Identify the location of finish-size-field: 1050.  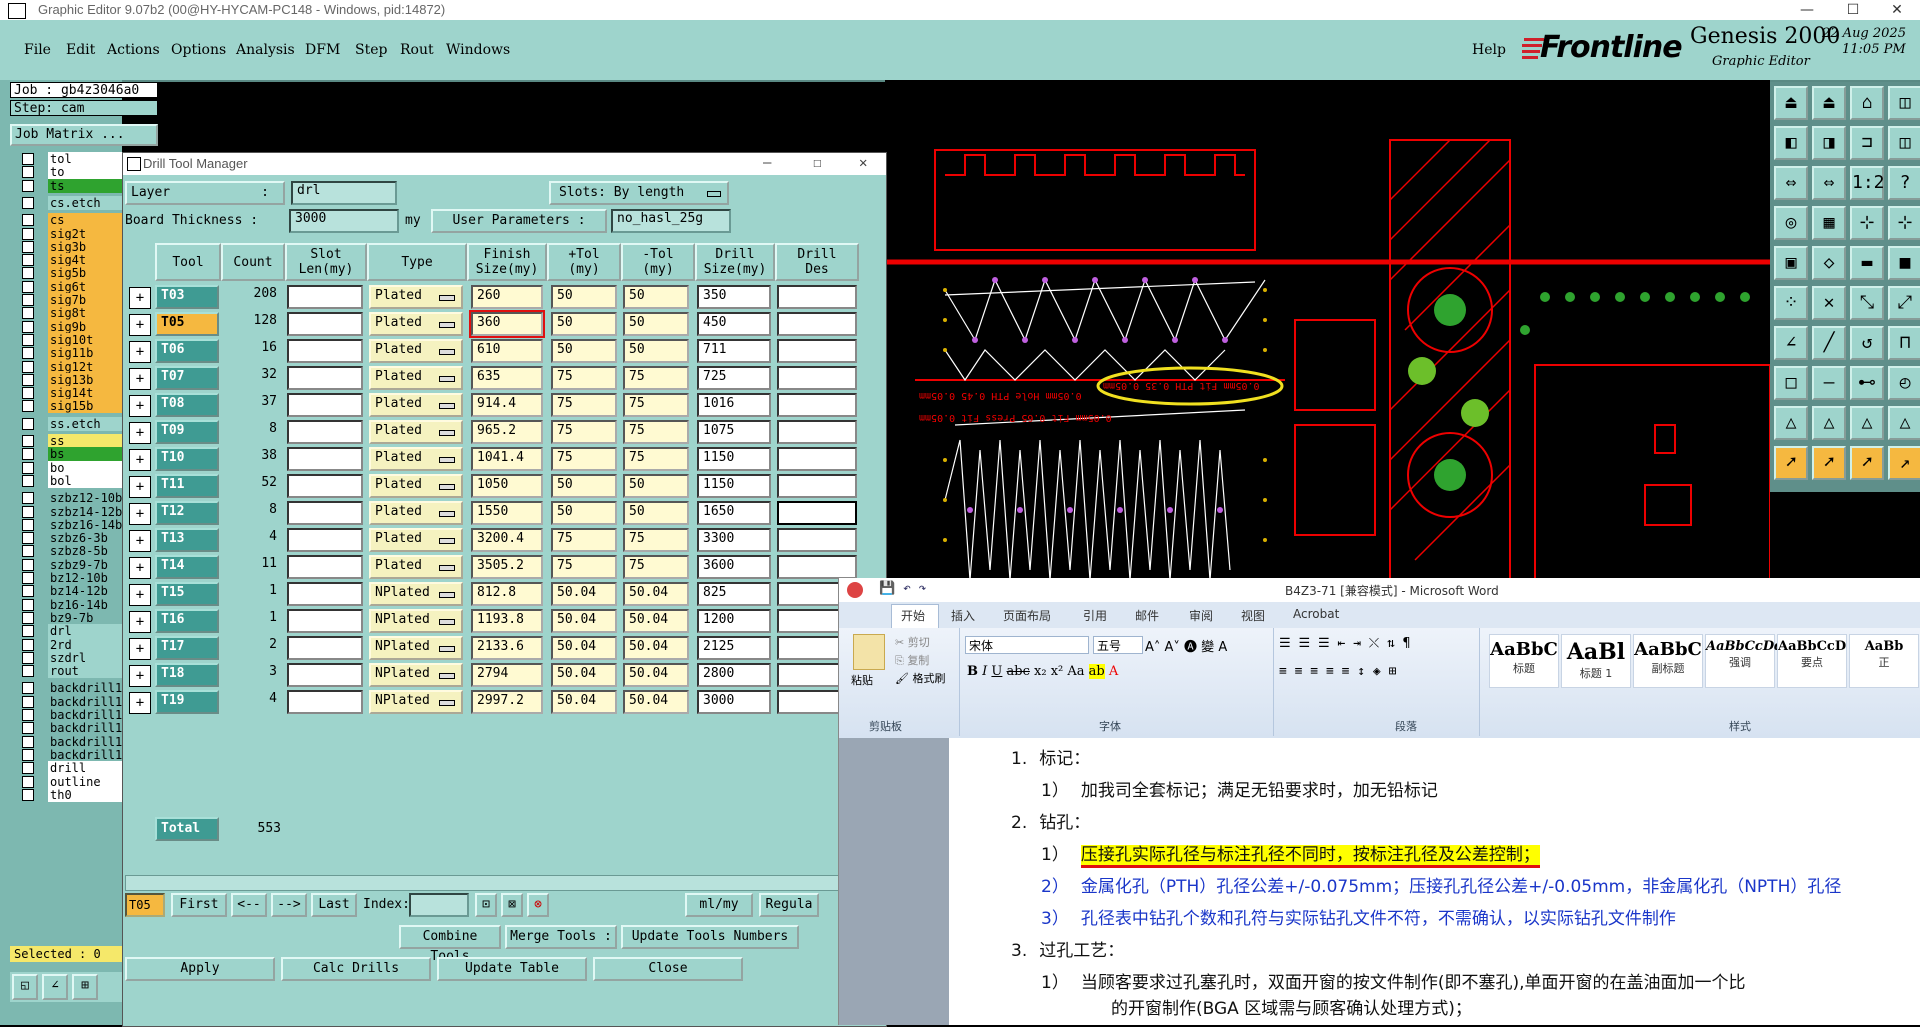
(507, 486).